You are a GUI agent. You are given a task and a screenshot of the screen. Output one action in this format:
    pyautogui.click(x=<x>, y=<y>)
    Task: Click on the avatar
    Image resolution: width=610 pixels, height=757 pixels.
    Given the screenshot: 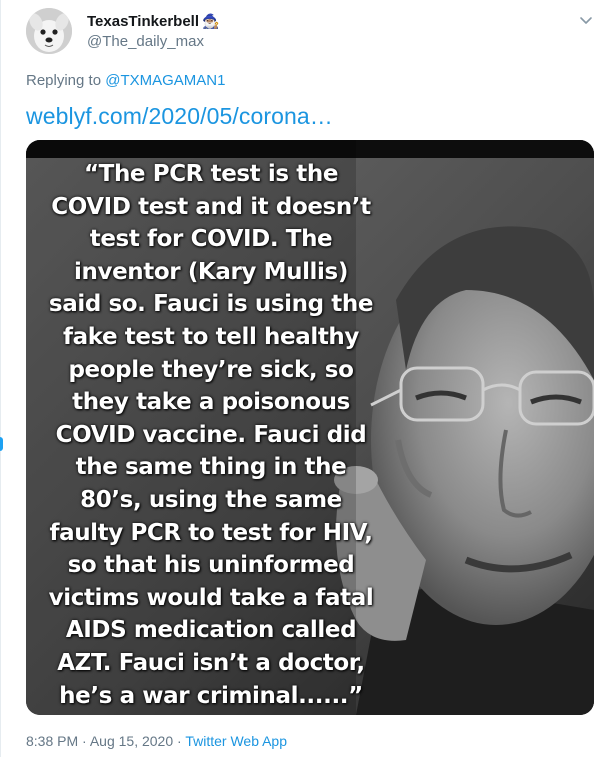 What is the action you would take?
    pyautogui.click(x=49, y=31)
    